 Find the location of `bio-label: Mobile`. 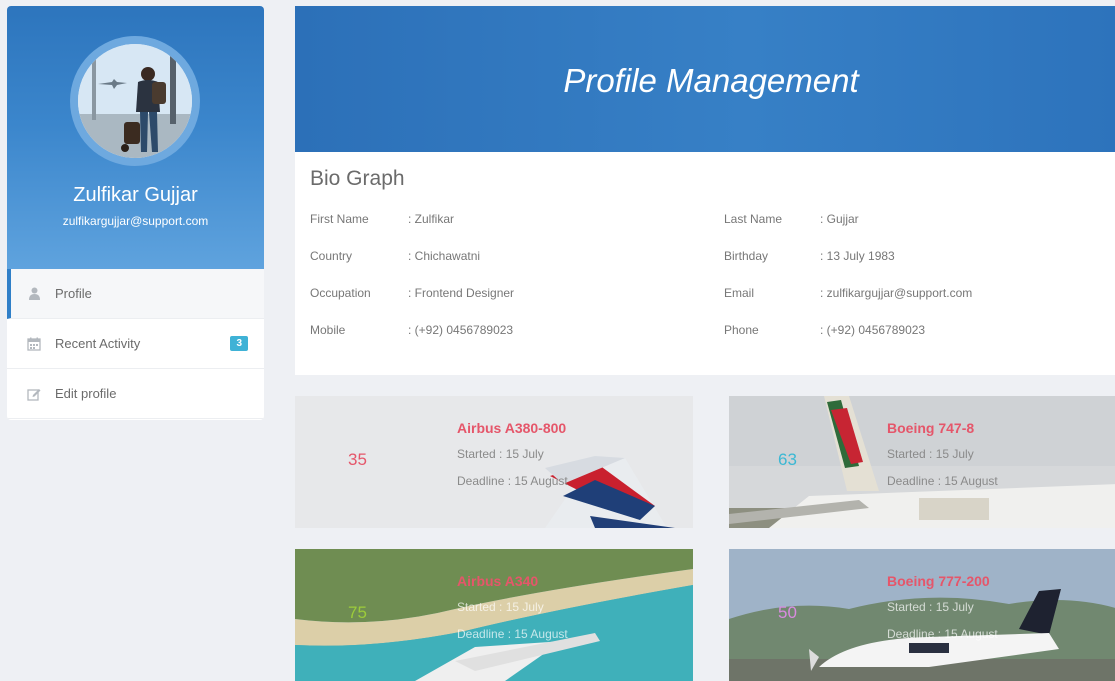

bio-label: Mobile is located at coordinates (328, 330).